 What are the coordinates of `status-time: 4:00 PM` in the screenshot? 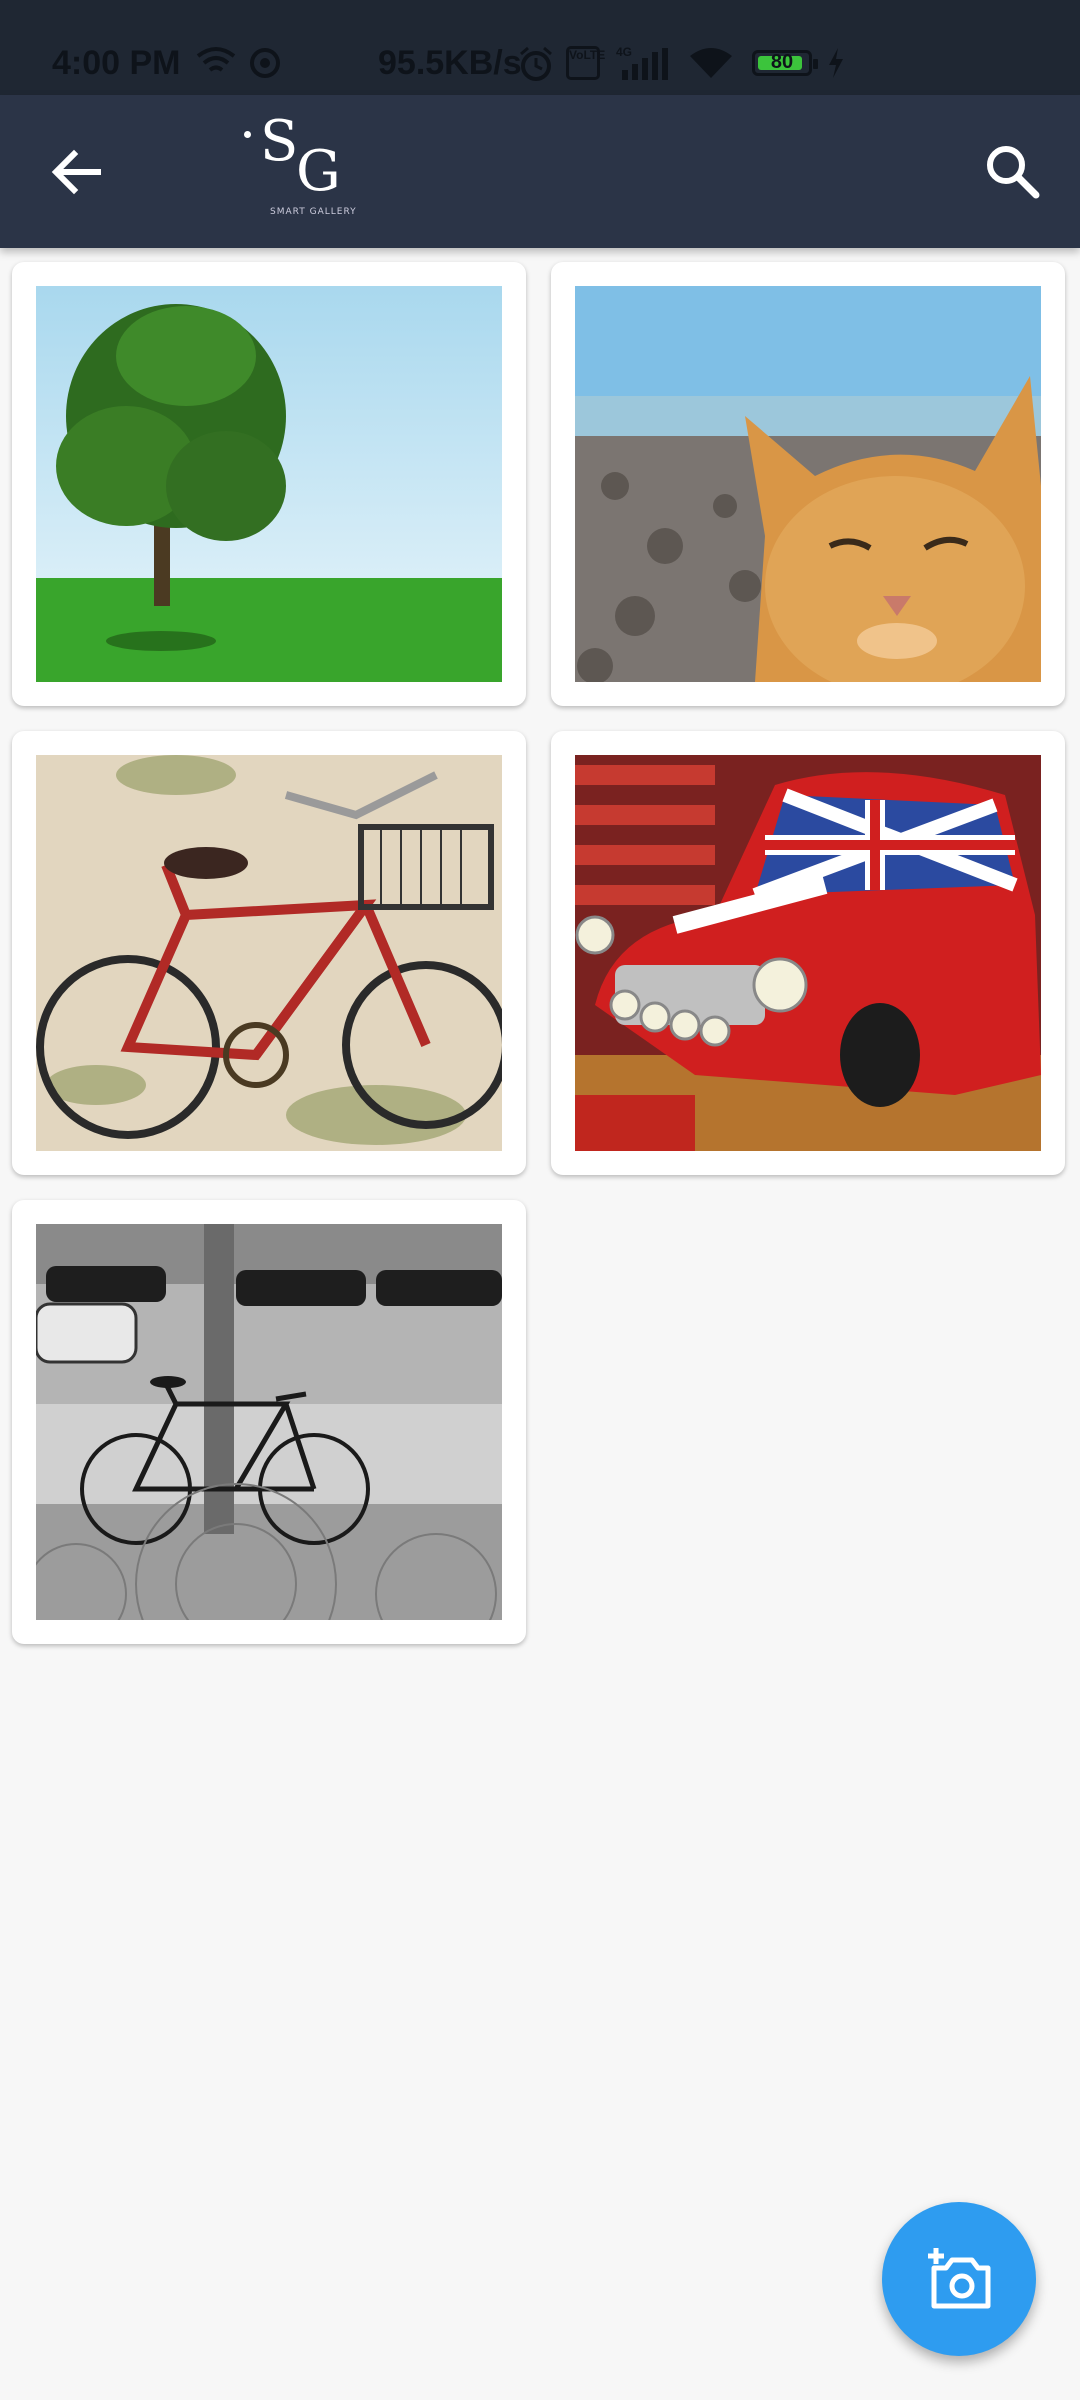 It's located at (116, 63).